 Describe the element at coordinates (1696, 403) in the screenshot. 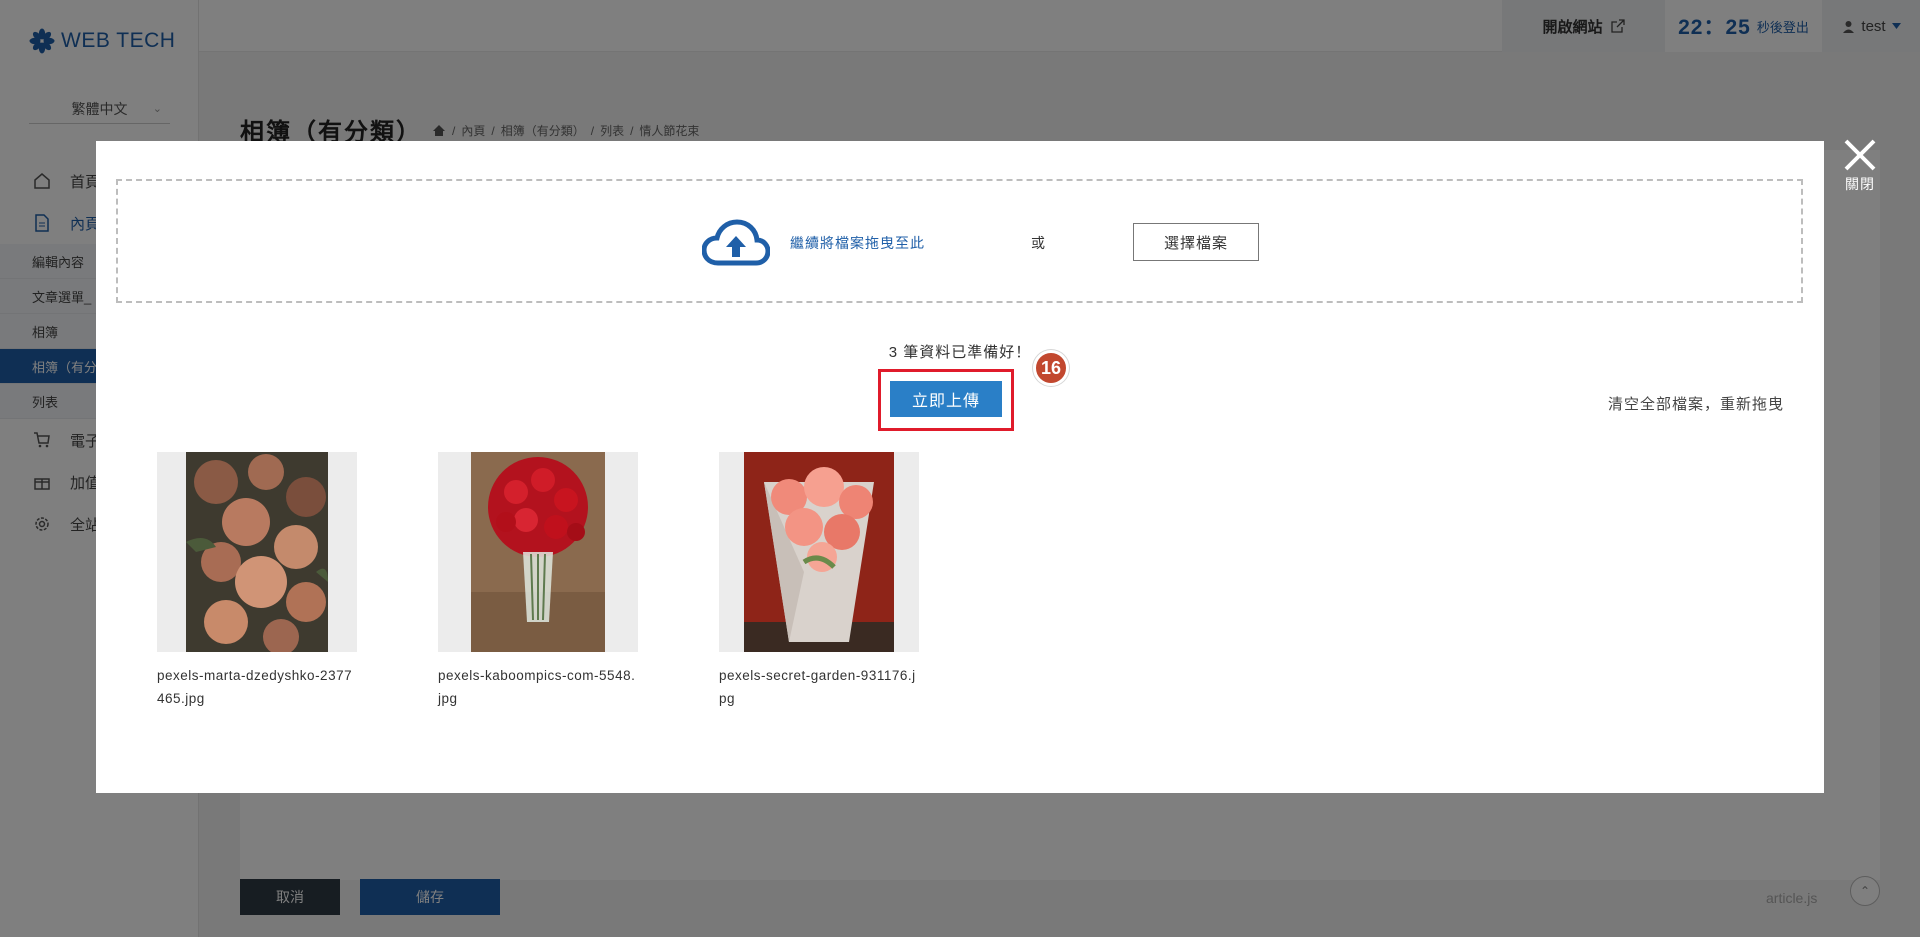

I see `clear-all-files-link: 清空全部檔案，重新拖曳` at that location.